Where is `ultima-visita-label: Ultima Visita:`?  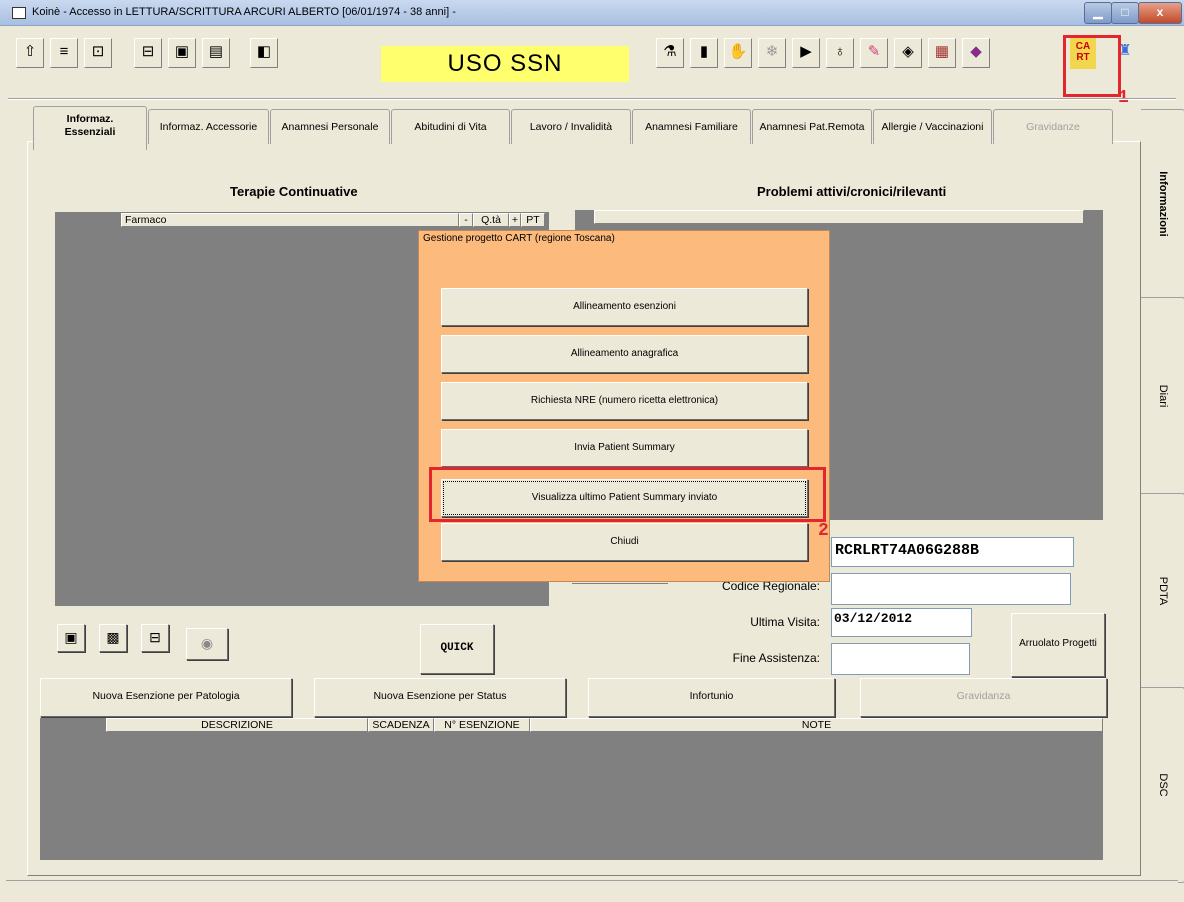
ultima-visita-label: Ultima Visita: is located at coordinates (785, 622).